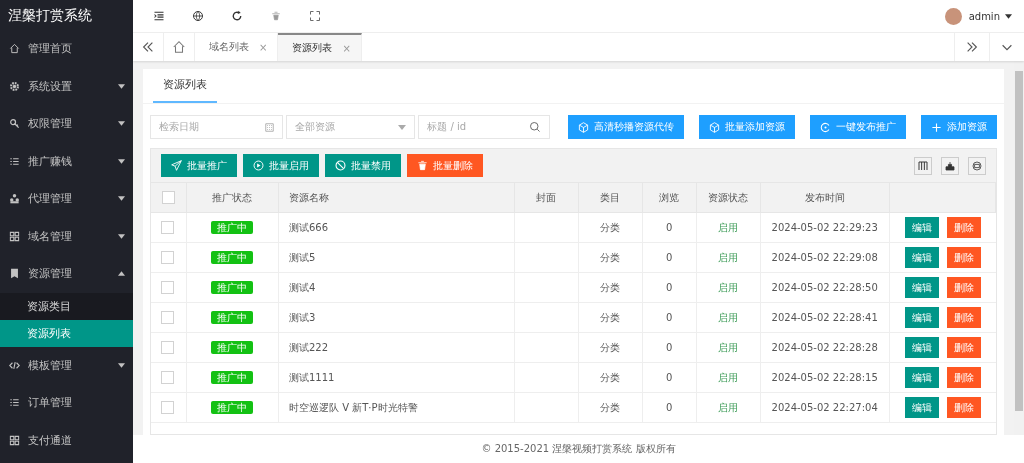  What do you see at coordinates (14, 199) in the screenshot?
I see `users-icon` at bounding box center [14, 199].